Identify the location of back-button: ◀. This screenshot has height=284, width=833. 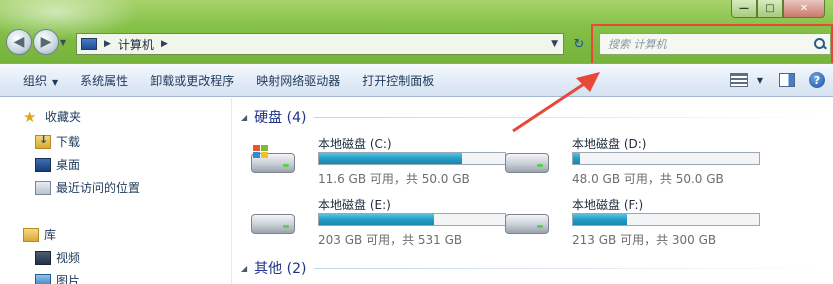
(19, 42).